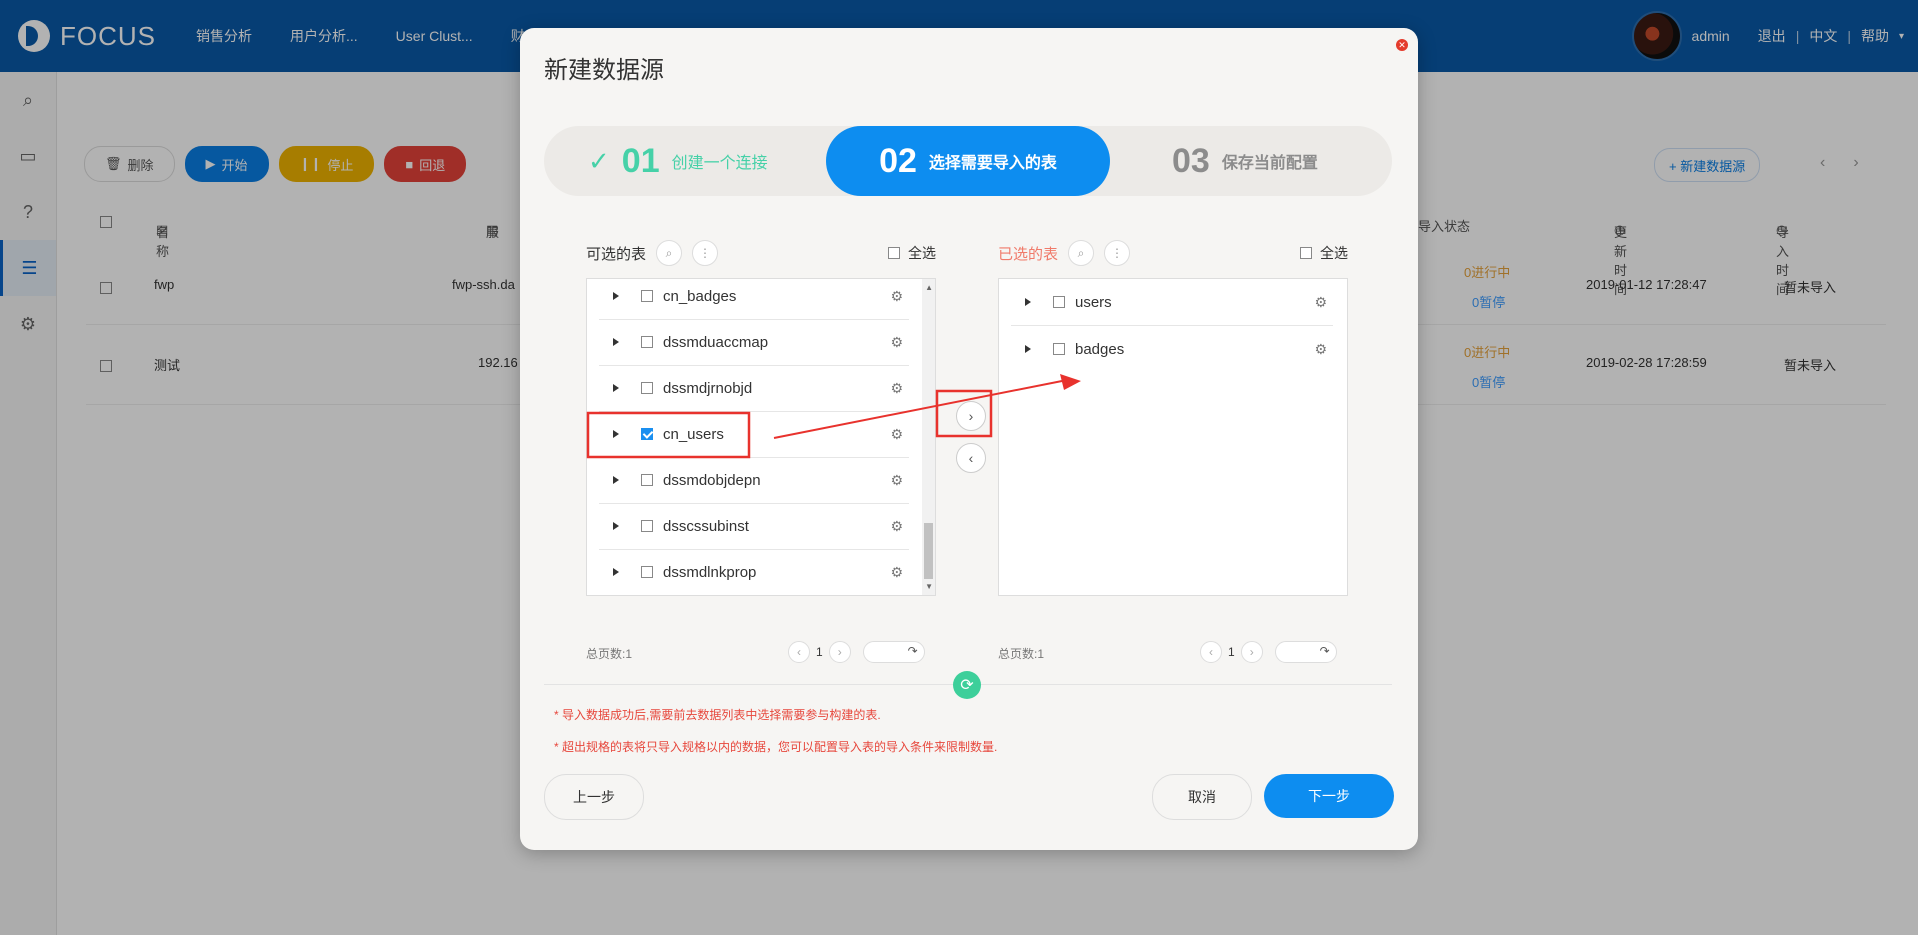 Image resolution: width=1918 pixels, height=935 pixels. I want to click on annotation-overlay, so click(833, 416).